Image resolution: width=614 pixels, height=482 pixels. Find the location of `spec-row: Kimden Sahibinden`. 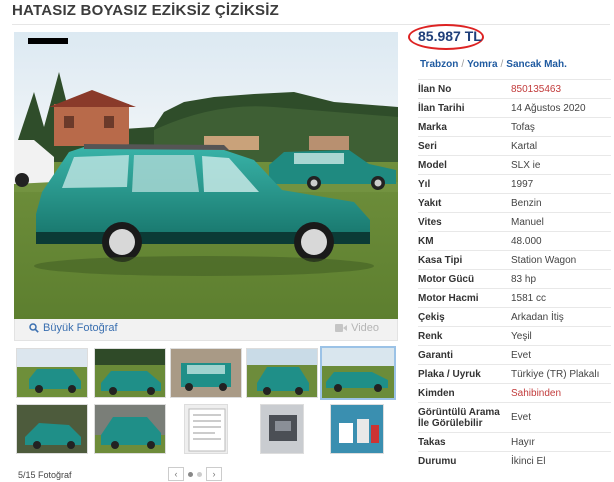

spec-row: Kimden Sahibinden is located at coordinates (514, 392).